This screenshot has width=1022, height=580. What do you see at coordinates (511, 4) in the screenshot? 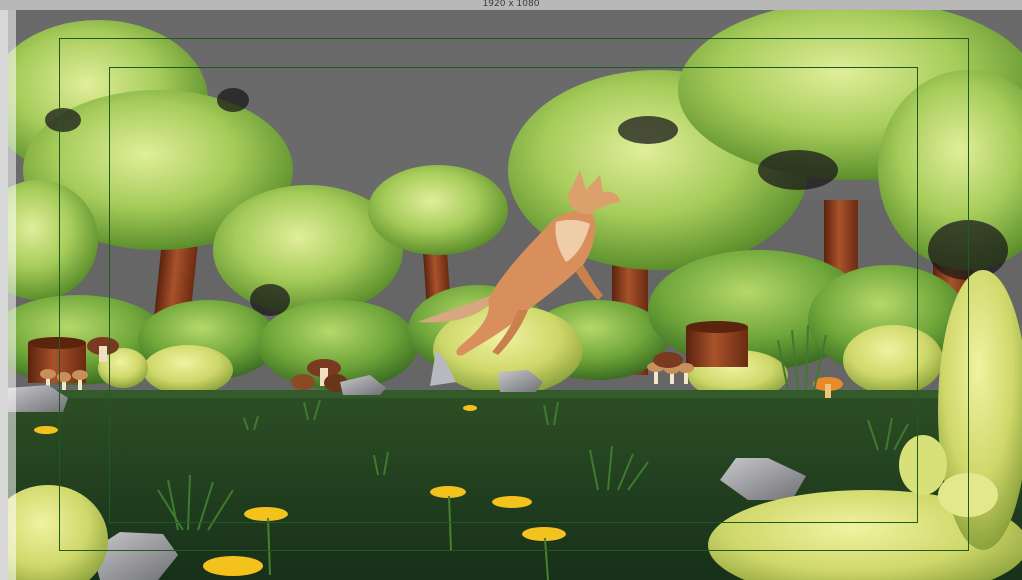
I see `resolution-gate-label: 1920 x 1080` at bounding box center [511, 4].